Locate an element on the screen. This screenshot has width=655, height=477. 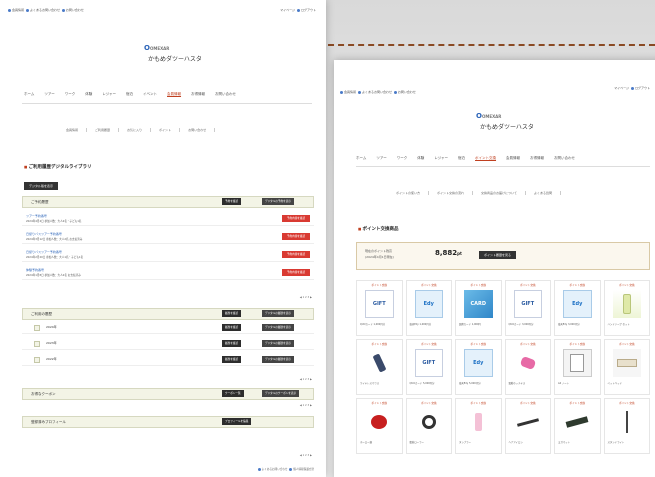
product-card: ポイント交換 ヨガマット is located at coordinates (577, 426).